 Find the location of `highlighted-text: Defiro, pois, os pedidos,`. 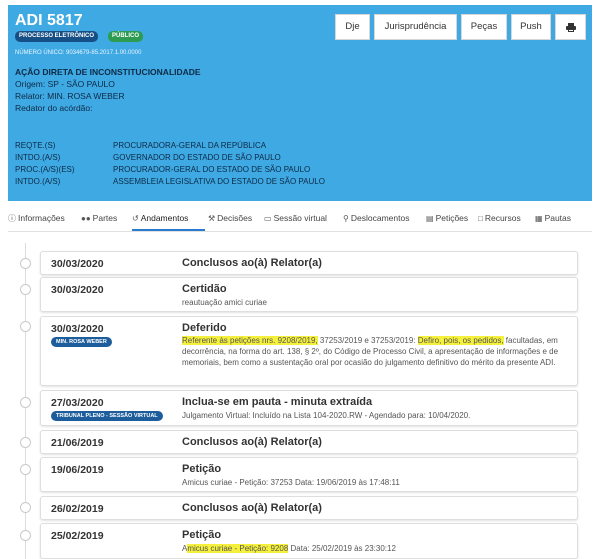

highlighted-text: Defiro, pois, os pedidos, is located at coordinates (460, 340).